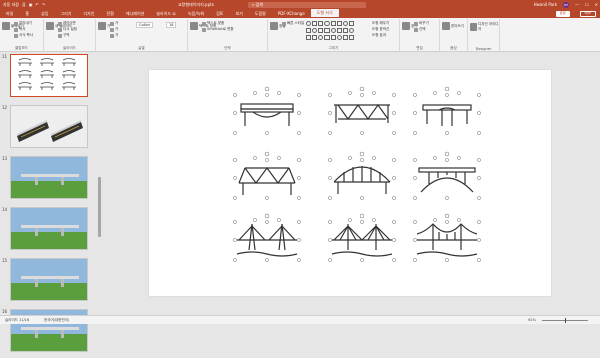 The image size is (600, 358). I want to click on undo-icon: ↶, so click(36, 4).